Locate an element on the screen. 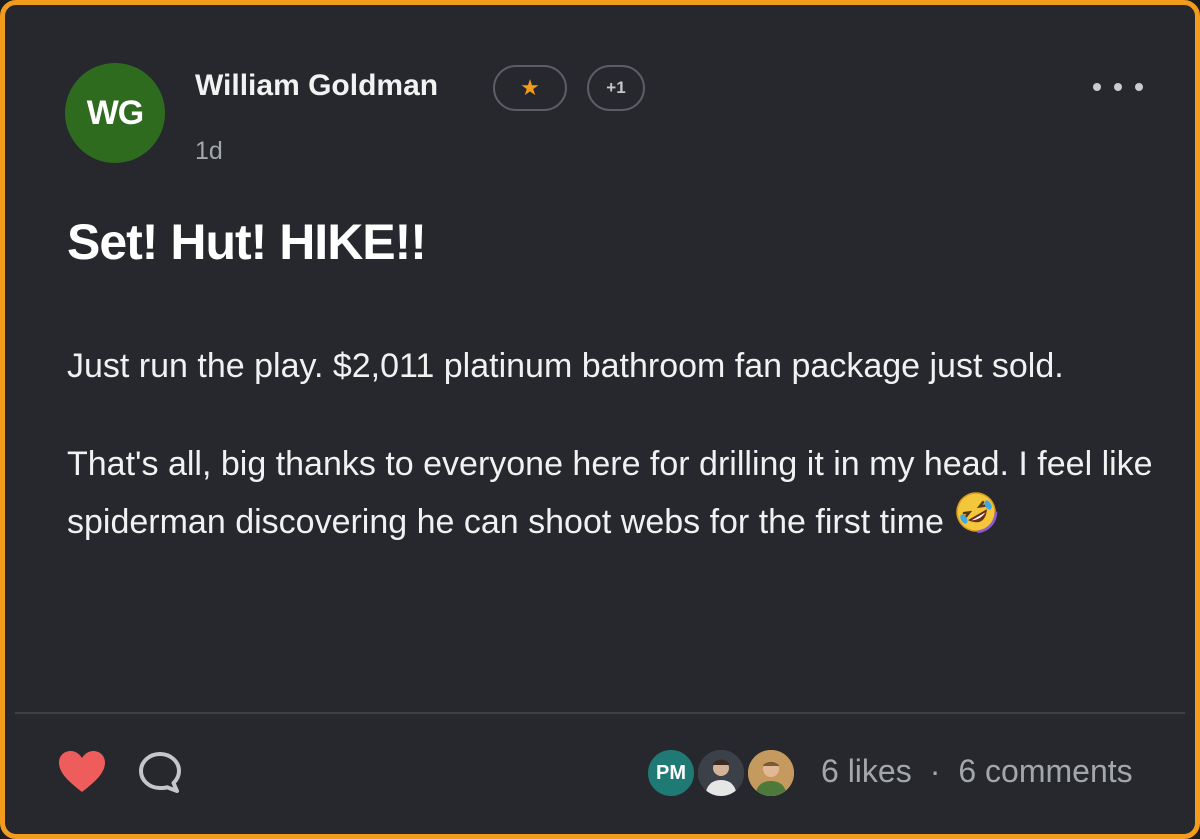 The height and width of the screenshot is (839, 1200). plus-one-label: +1 is located at coordinates (616, 87).